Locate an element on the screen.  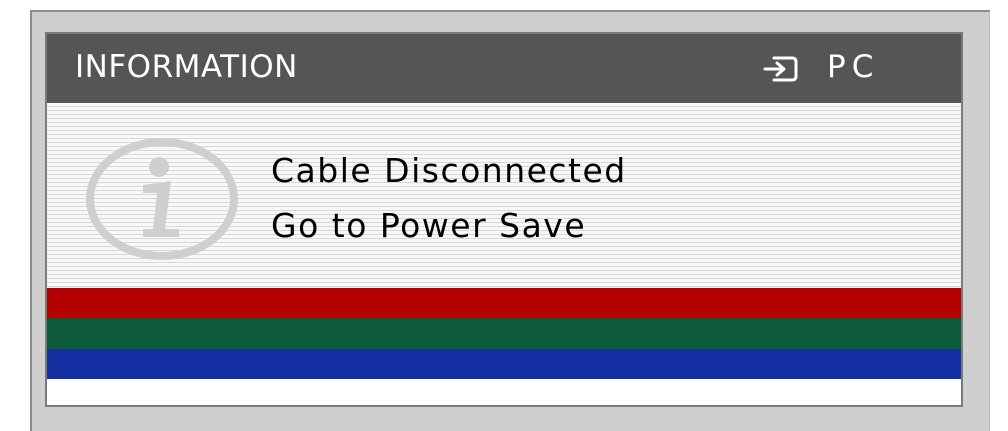
blue-color-bar is located at coordinates (504, 364).